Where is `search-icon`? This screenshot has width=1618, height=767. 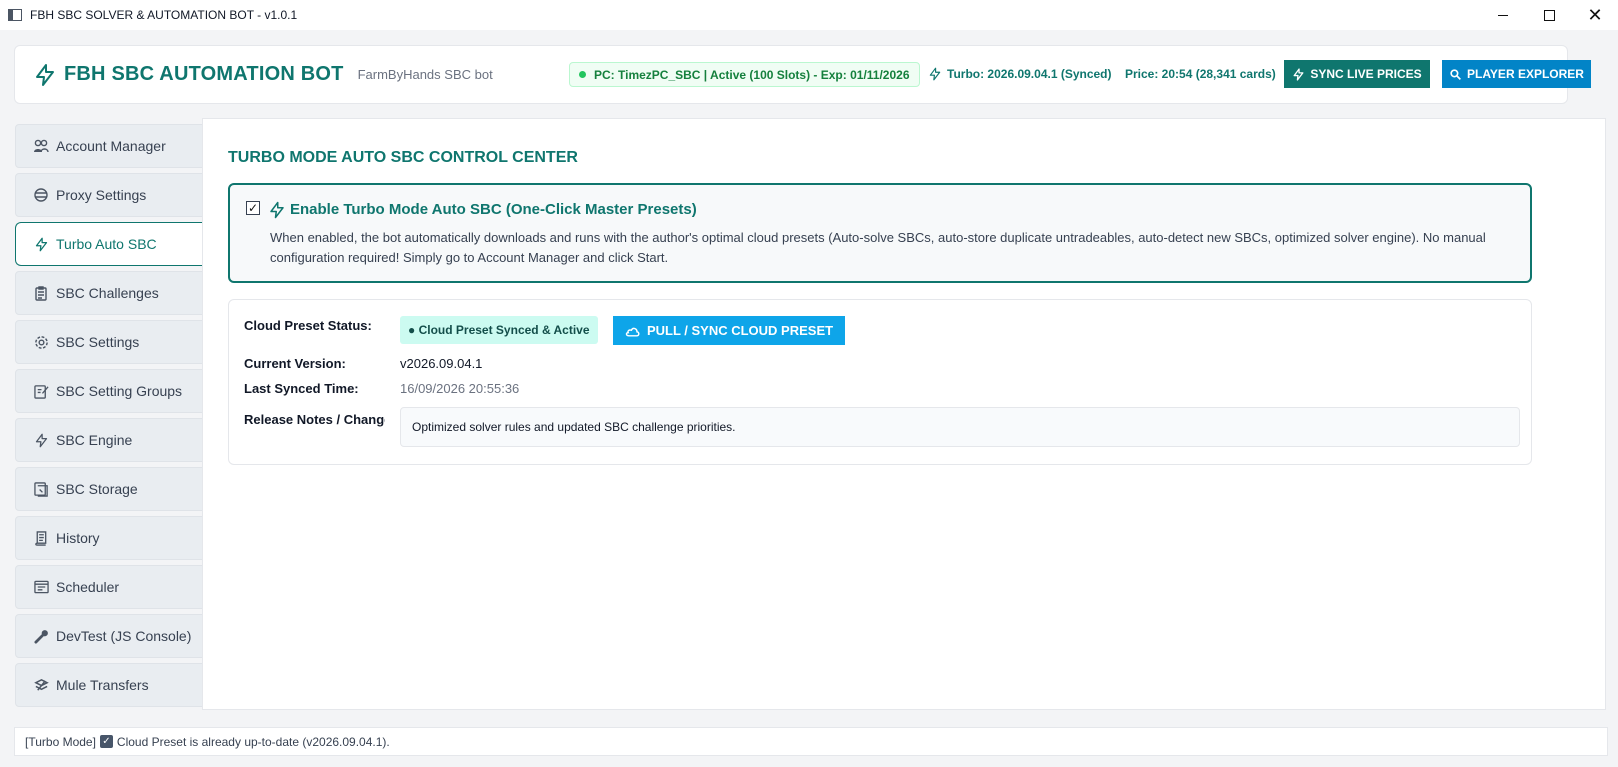 search-icon is located at coordinates (1455, 74).